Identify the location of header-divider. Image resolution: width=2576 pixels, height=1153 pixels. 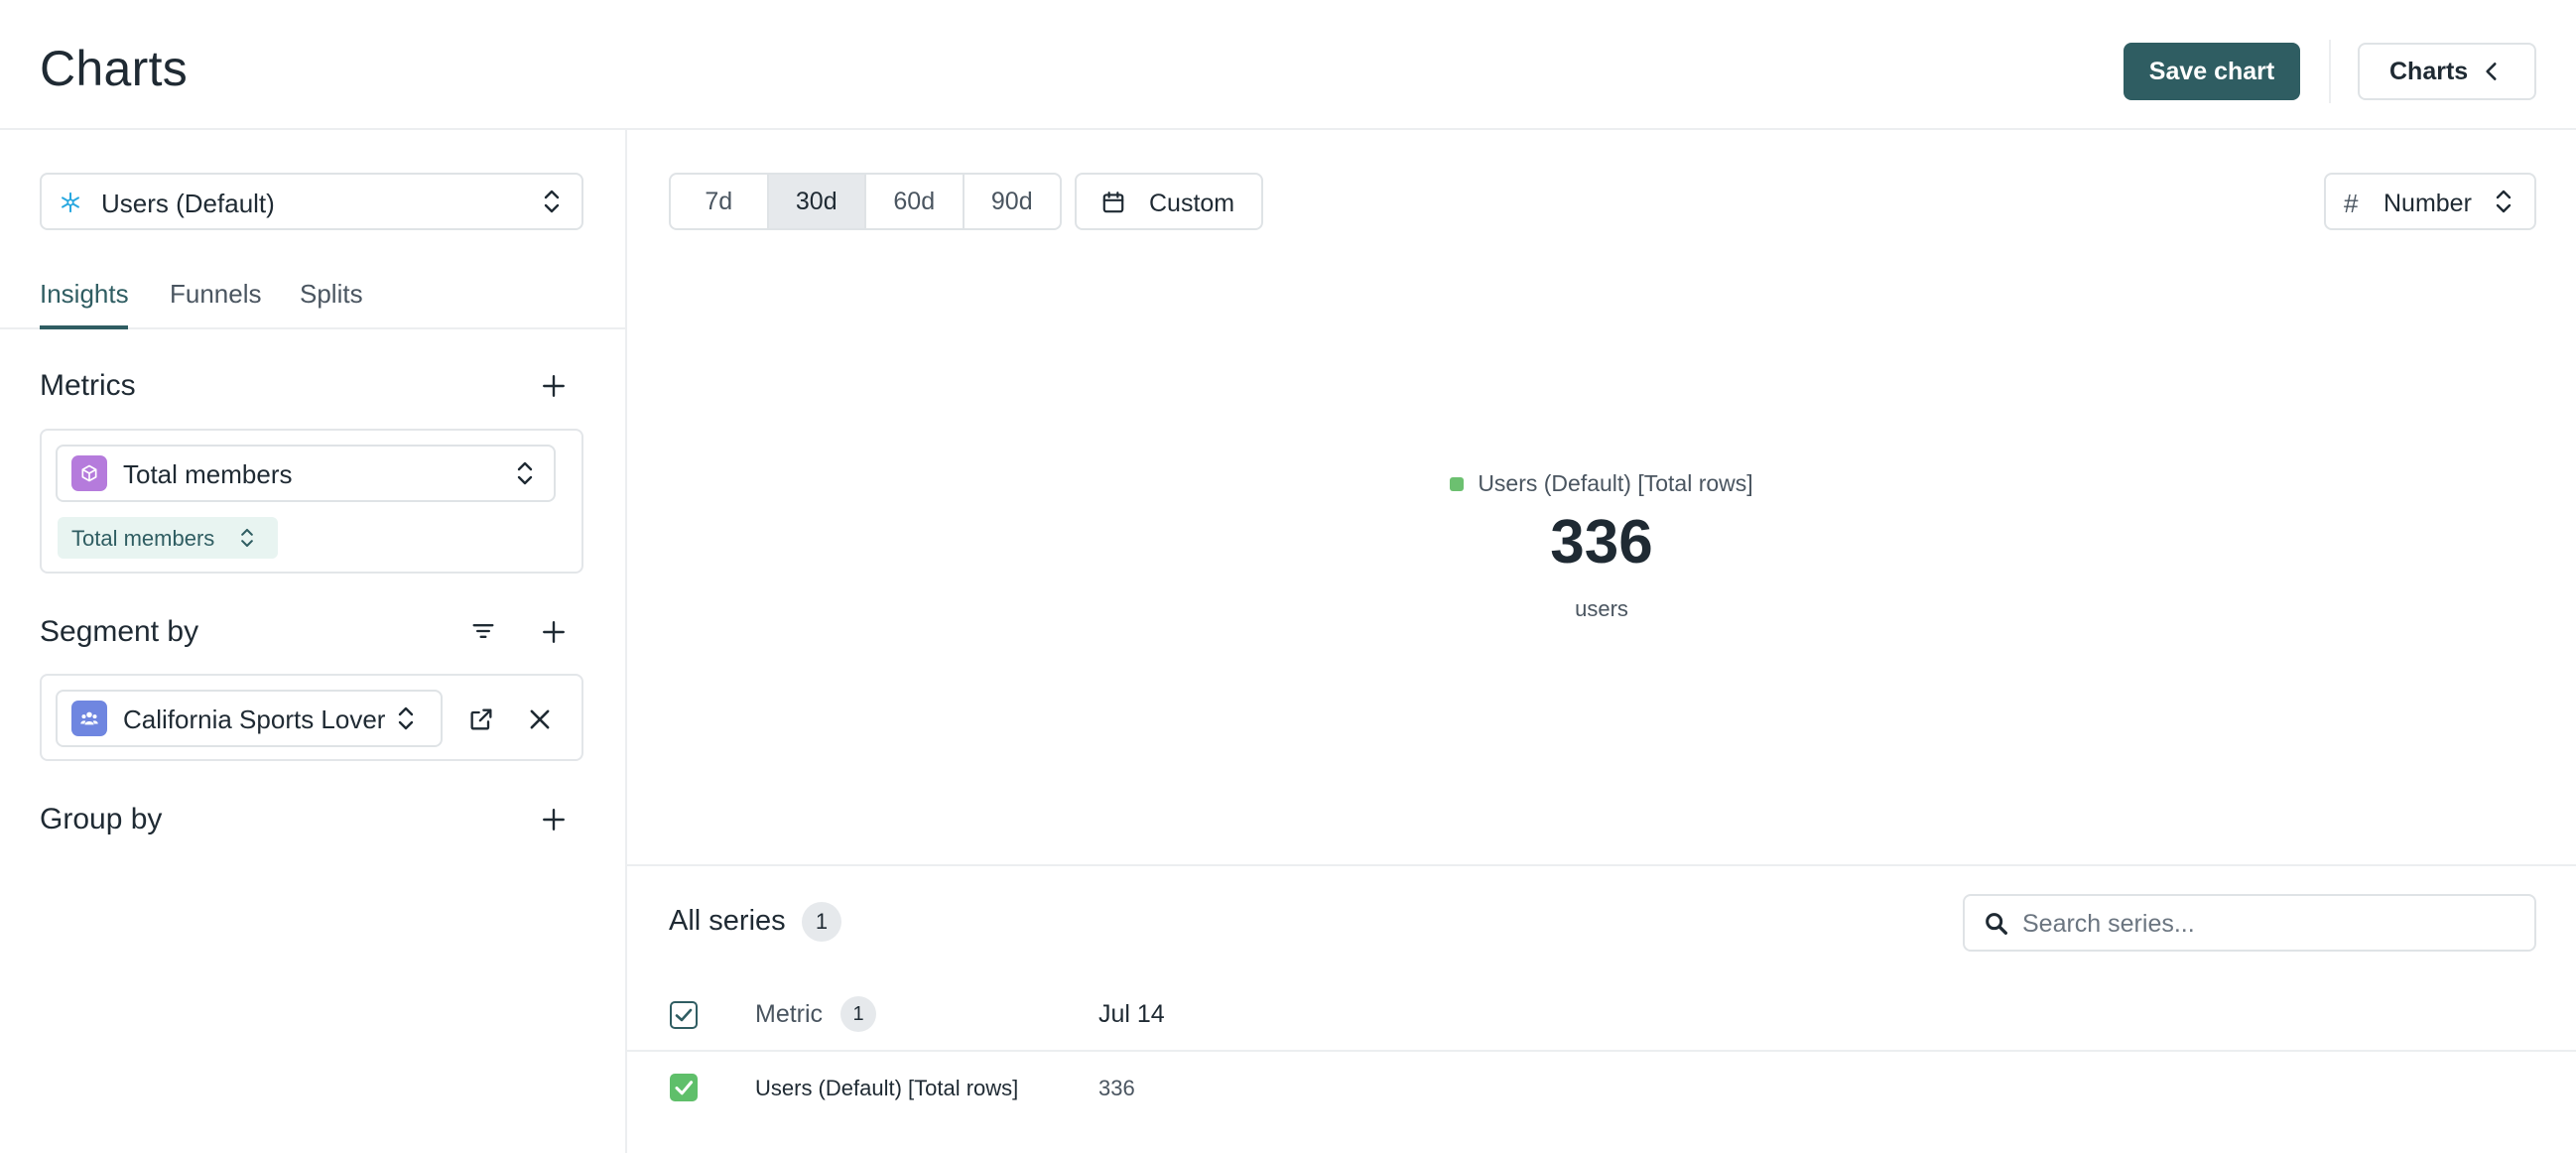
(2330, 71).